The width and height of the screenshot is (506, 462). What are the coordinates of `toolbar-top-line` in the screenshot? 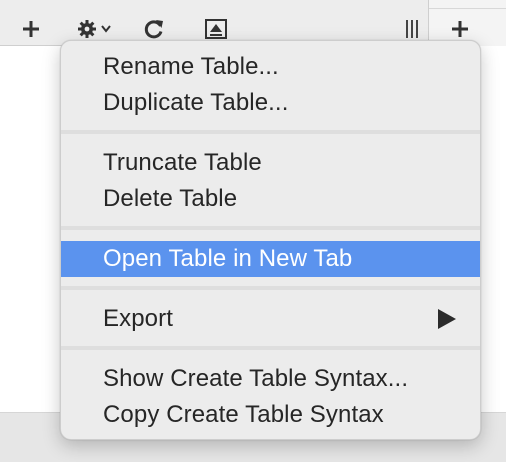 It's located at (467, 8).